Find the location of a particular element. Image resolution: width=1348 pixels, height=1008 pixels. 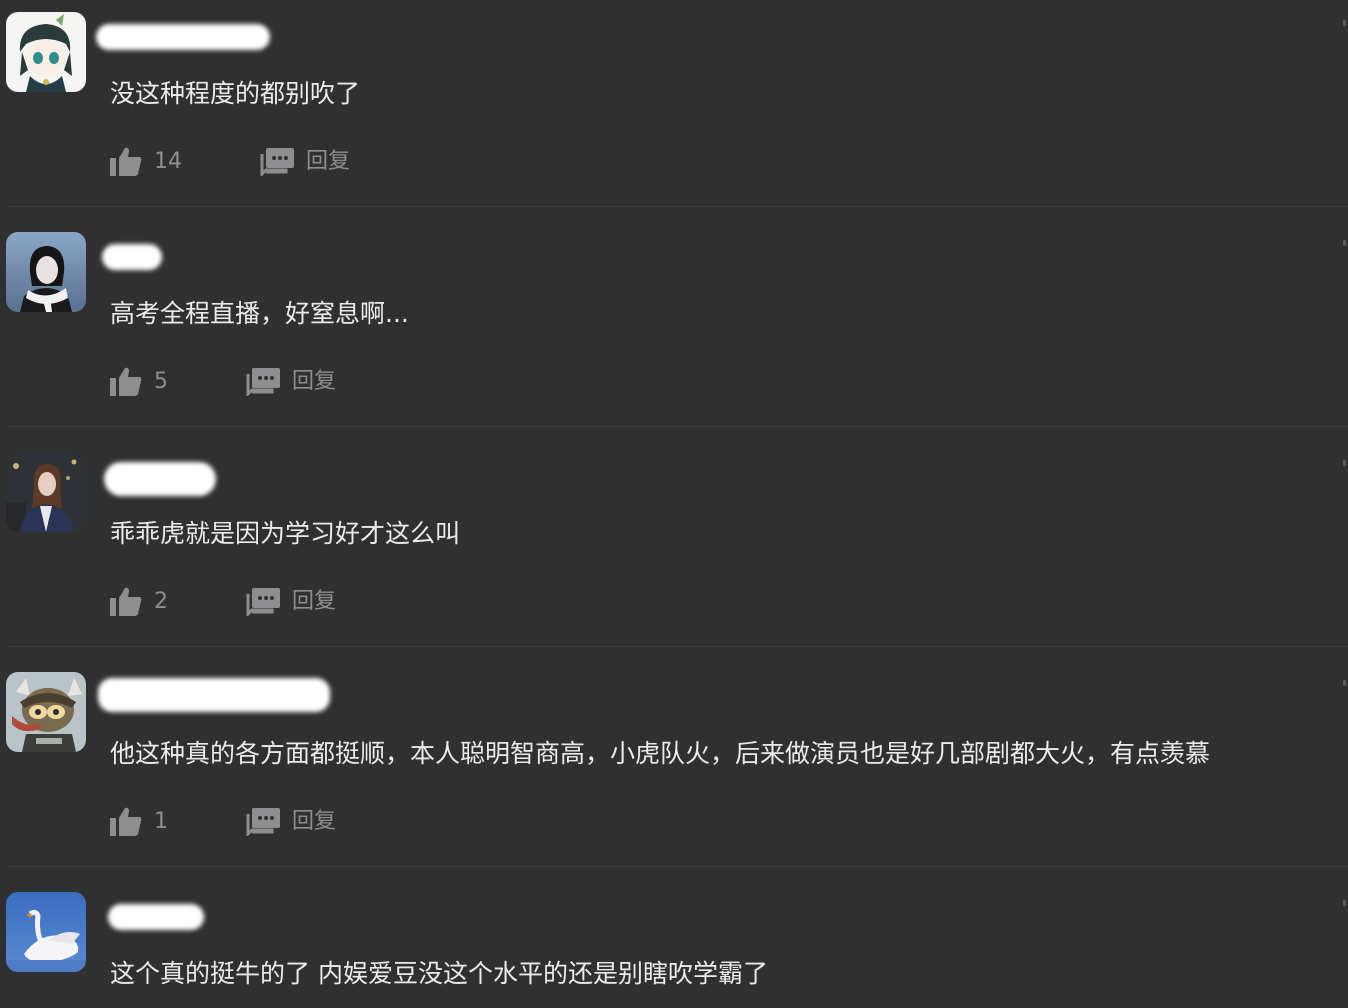

comment-actions: 2 回复 is located at coordinates (310, 602).